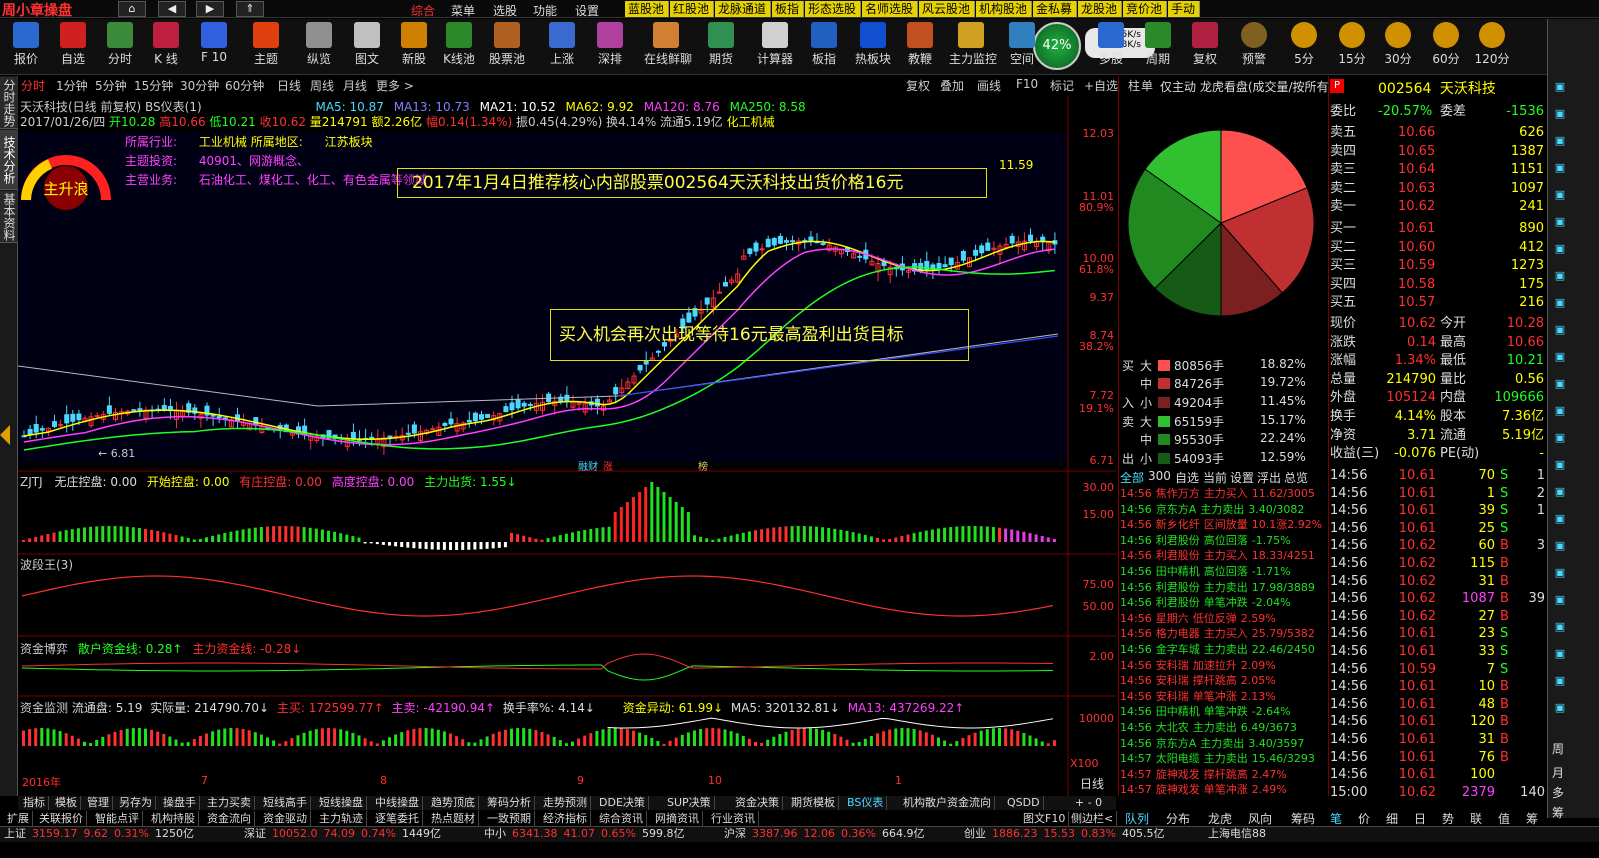 The image size is (1599, 858). I want to click on news-row: 14:56 田中精机 高位回落 -1.71%, so click(1207, 572).